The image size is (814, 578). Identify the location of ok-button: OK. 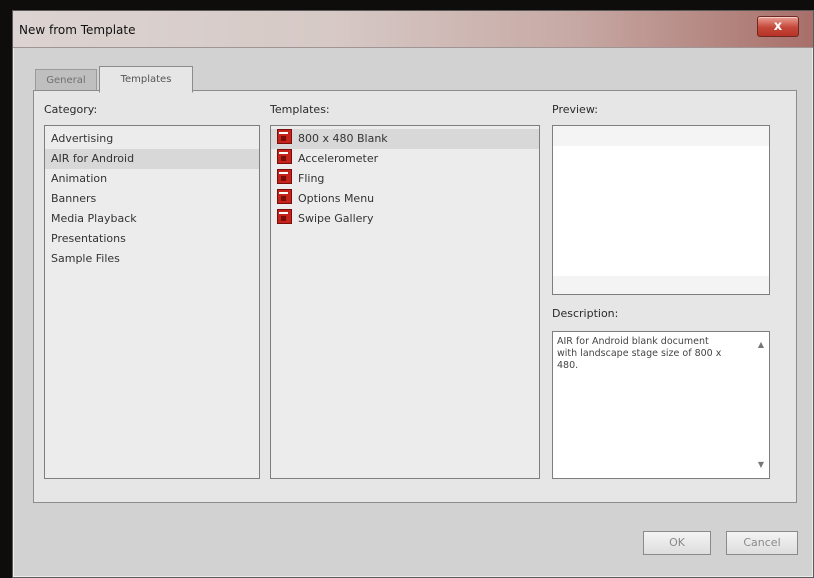
(677, 543).